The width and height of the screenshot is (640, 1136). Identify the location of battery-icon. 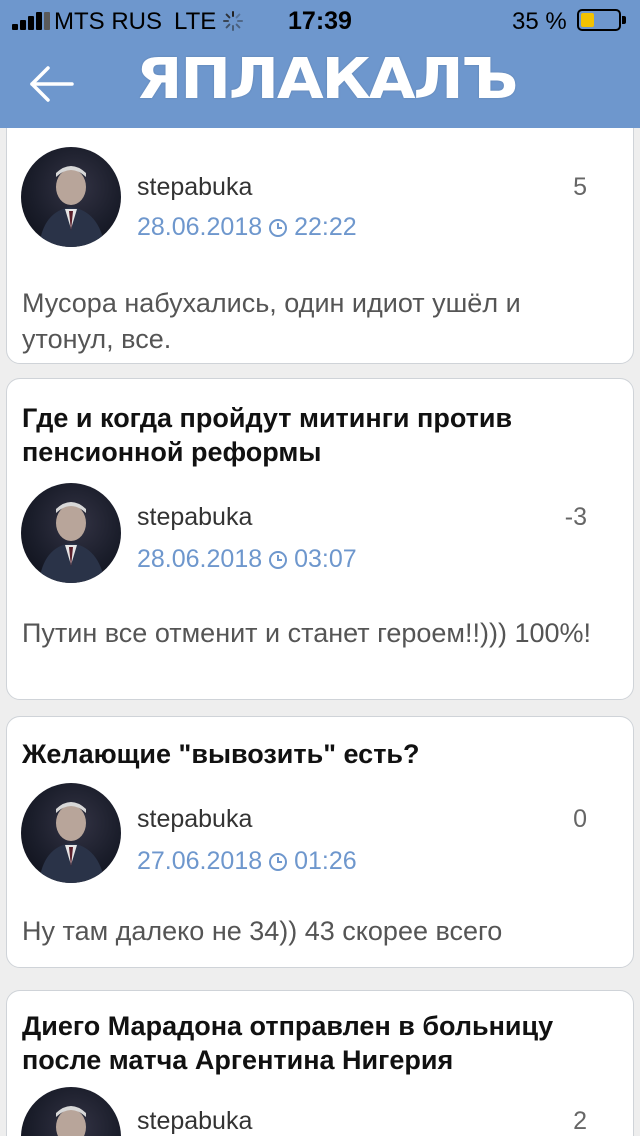
(599, 20).